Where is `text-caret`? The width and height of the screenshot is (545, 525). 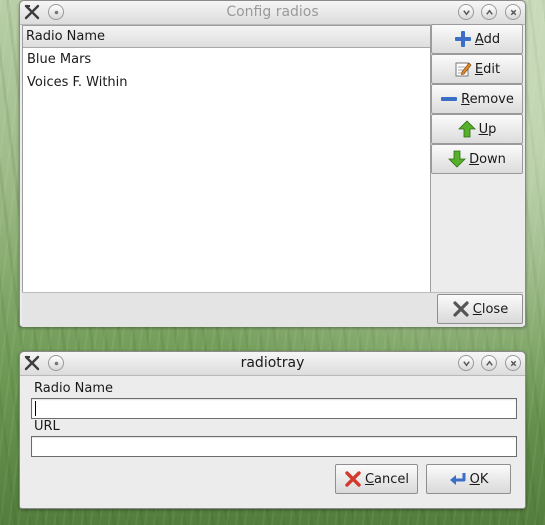
text-caret is located at coordinates (35, 408).